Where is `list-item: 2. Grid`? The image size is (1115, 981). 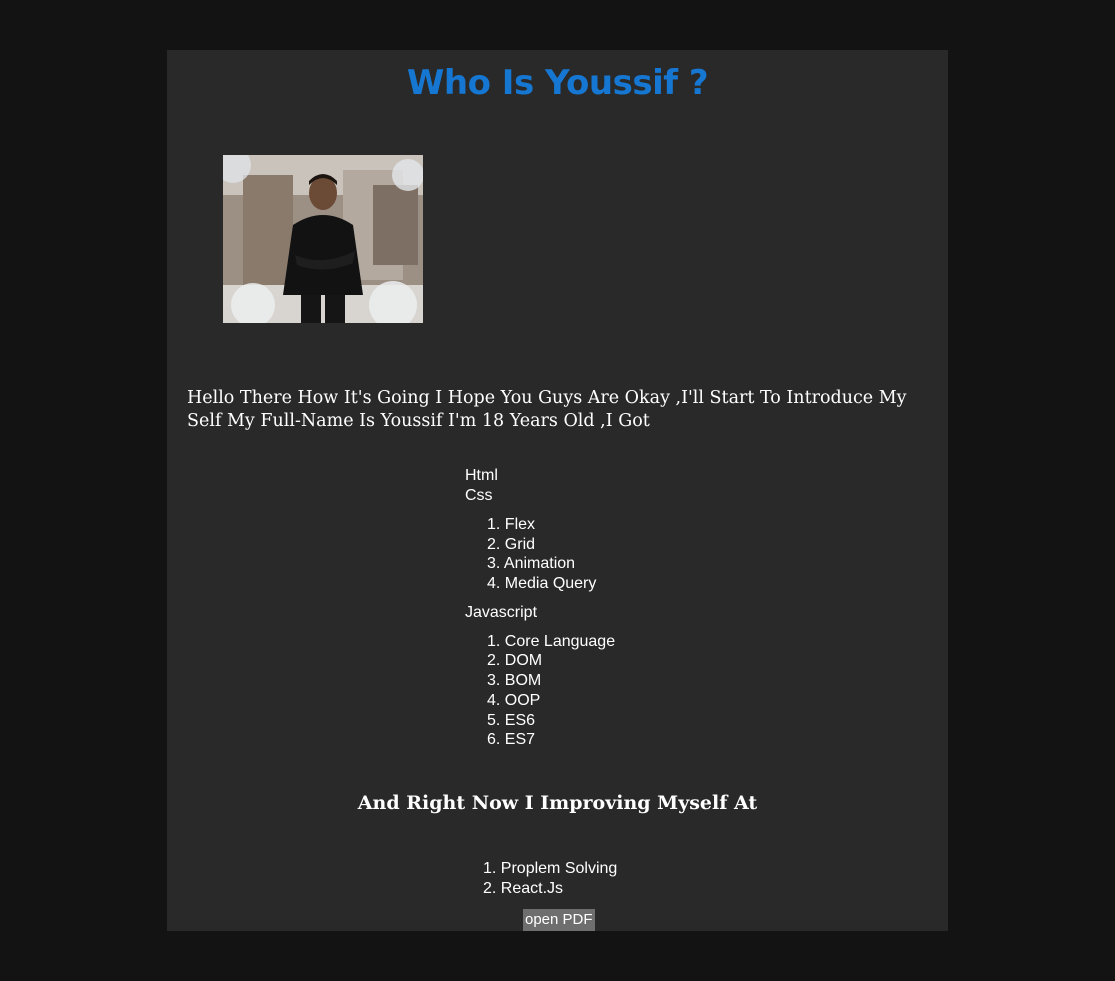 list-item: 2. Grid is located at coordinates (511, 544).